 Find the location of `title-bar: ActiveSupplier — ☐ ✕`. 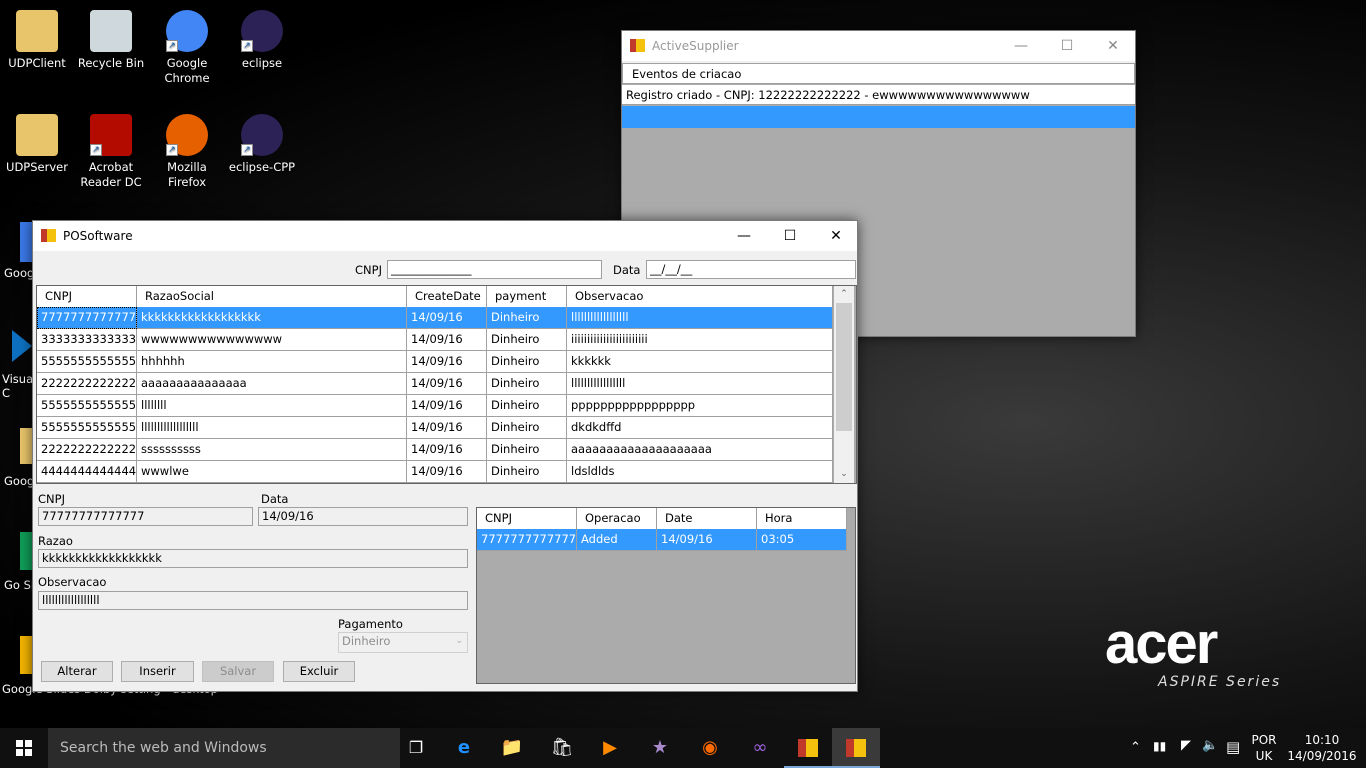

title-bar: ActiveSupplier — ☐ ✕ is located at coordinates (878, 46).